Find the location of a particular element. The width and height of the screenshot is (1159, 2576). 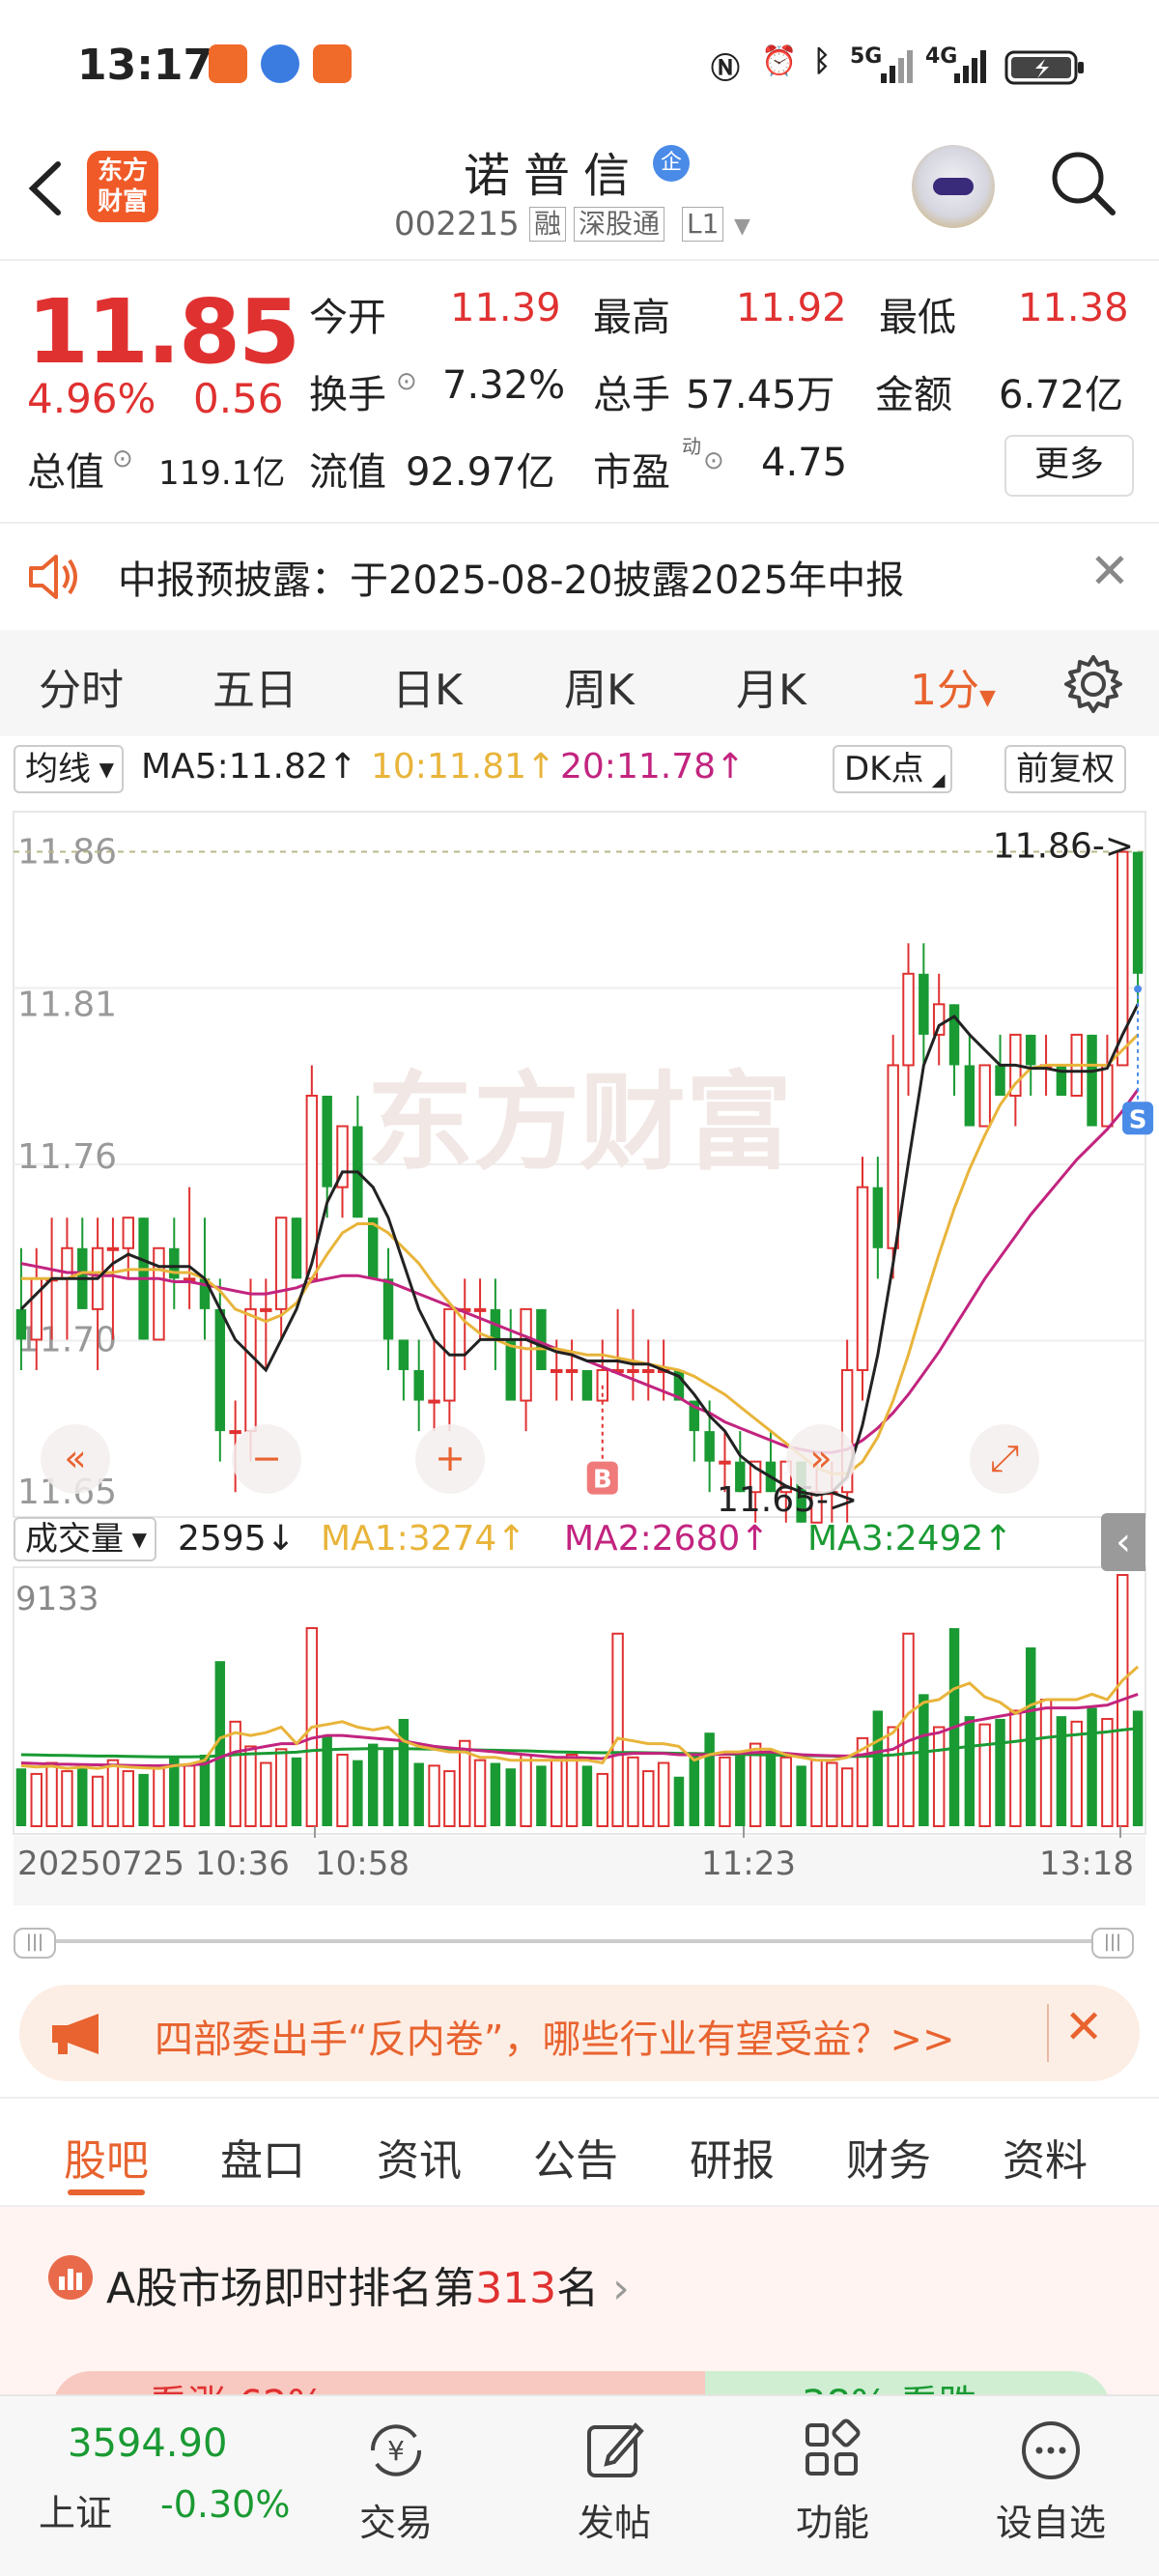

fullscreen-button-icon: ⤢ is located at coordinates (1004, 1458).